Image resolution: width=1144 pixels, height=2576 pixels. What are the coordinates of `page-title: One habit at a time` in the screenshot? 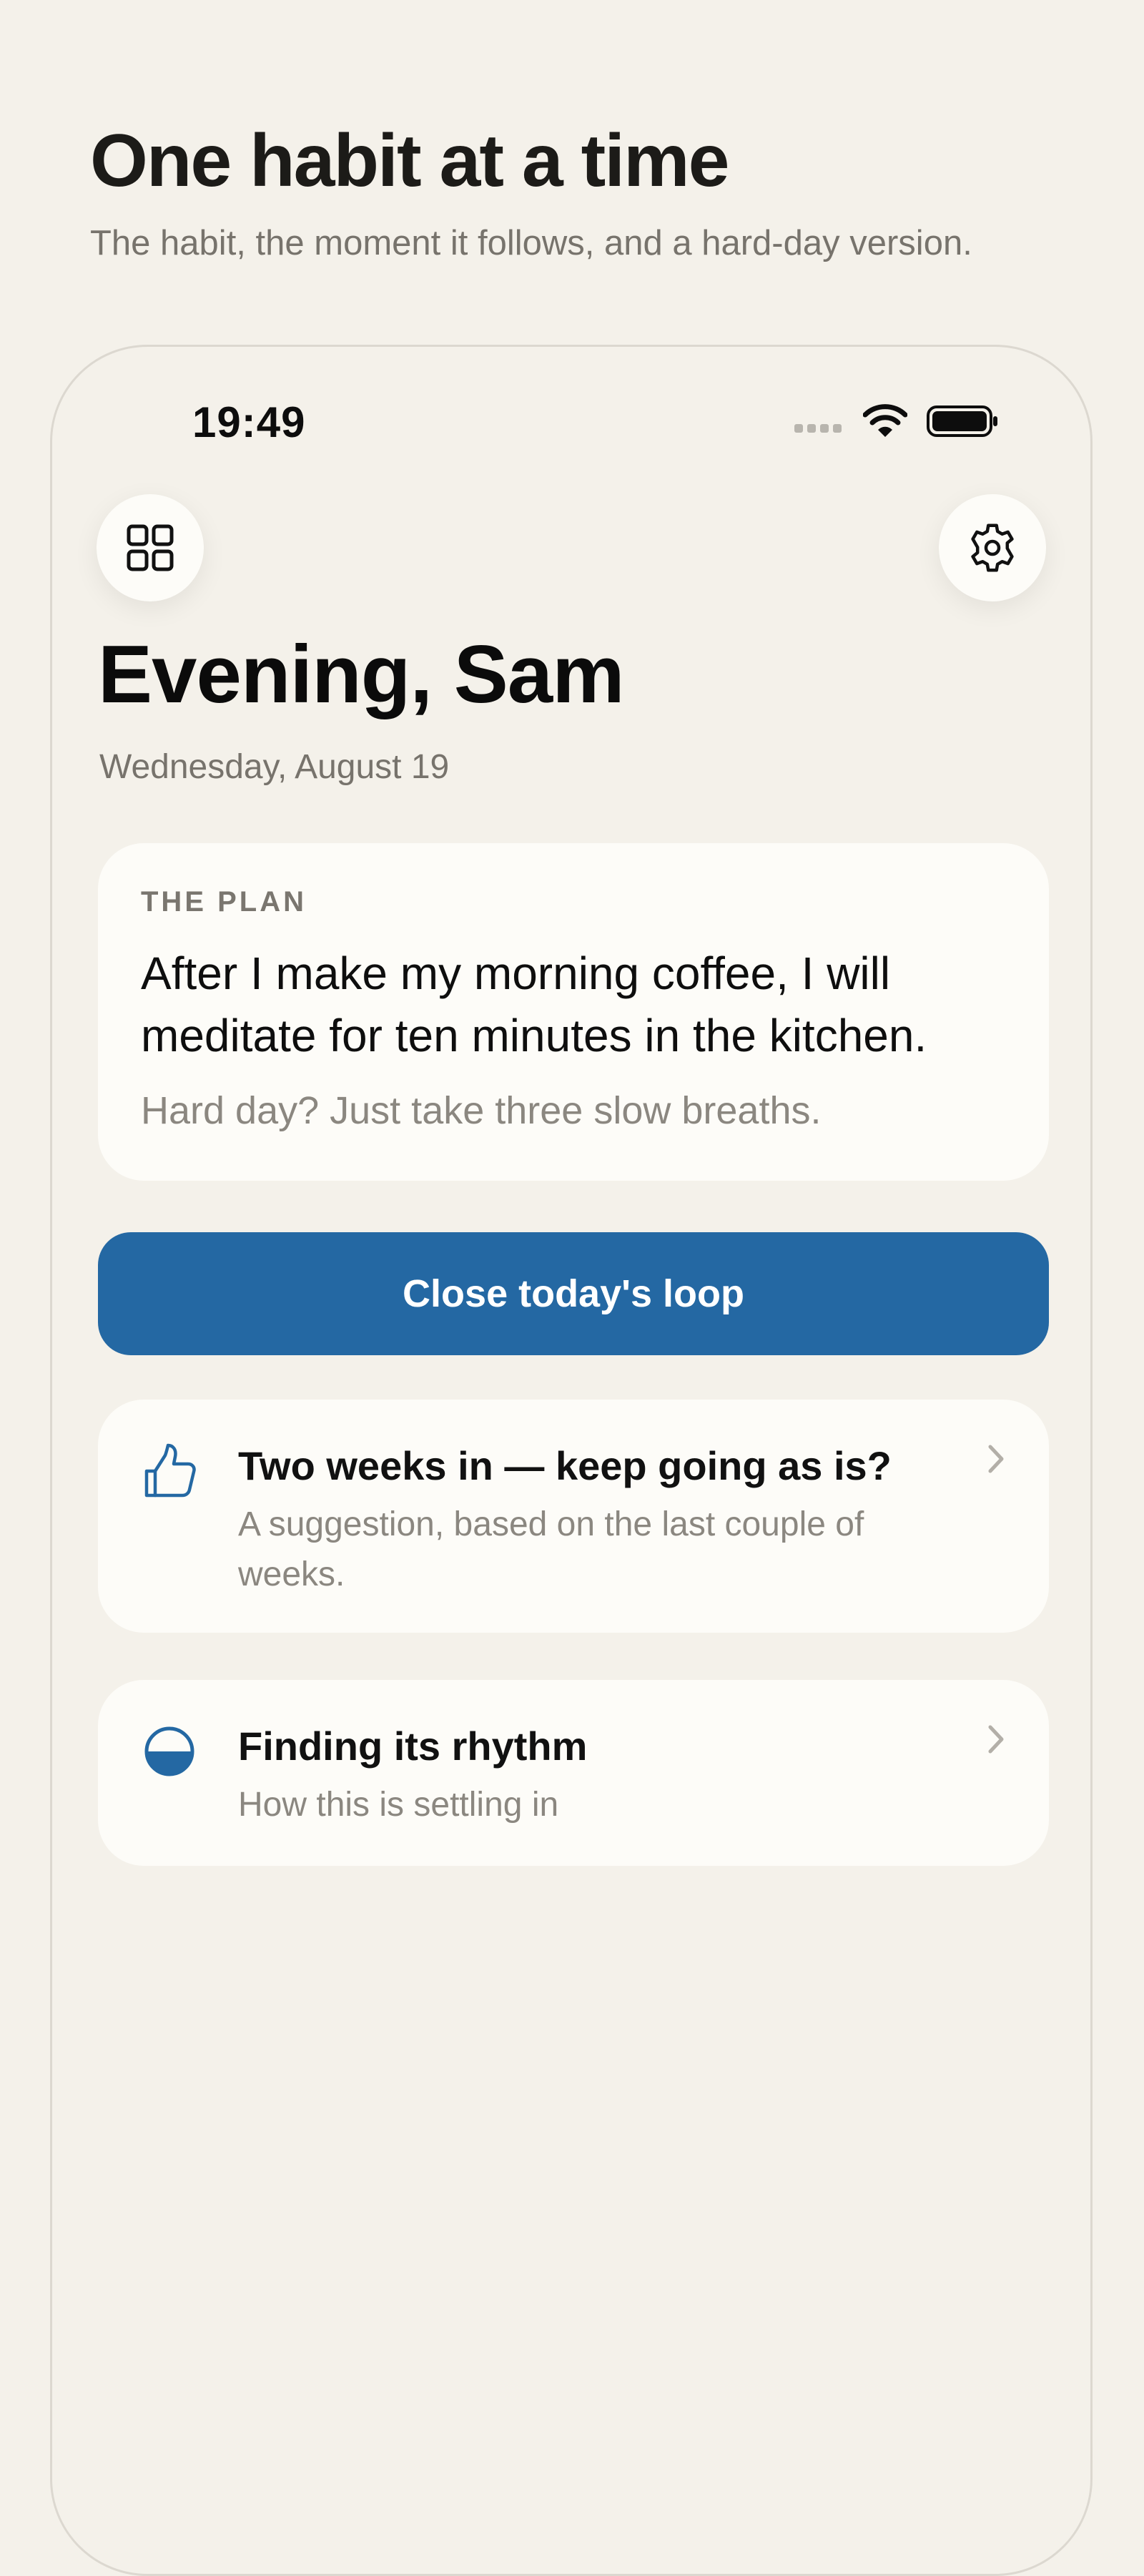 It's located at (409, 161).